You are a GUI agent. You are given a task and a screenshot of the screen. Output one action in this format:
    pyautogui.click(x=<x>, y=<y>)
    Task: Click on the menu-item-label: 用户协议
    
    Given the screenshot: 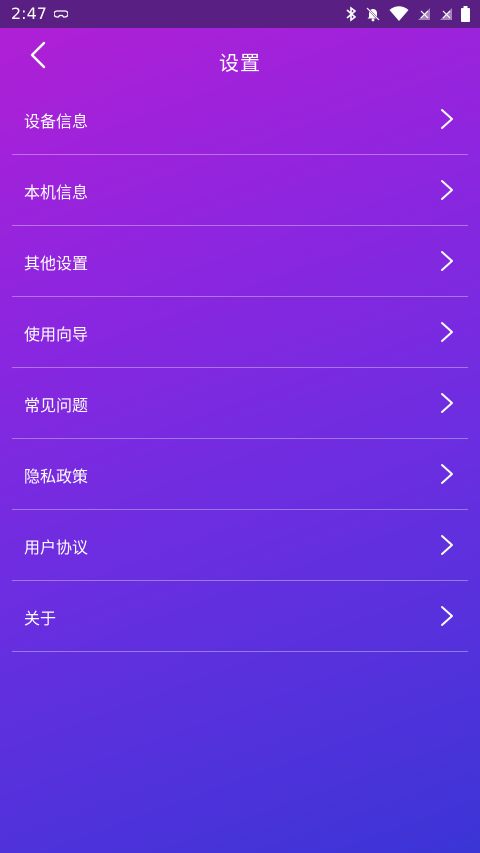 What is the action you would take?
    pyautogui.click(x=56, y=547)
    